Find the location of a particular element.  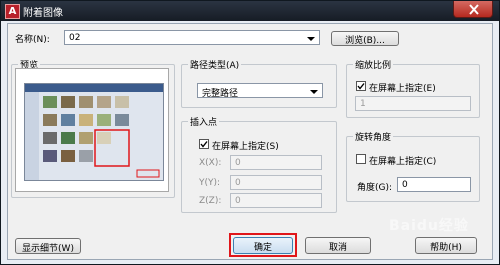

preview-thumbnail is located at coordinates (94, 132).